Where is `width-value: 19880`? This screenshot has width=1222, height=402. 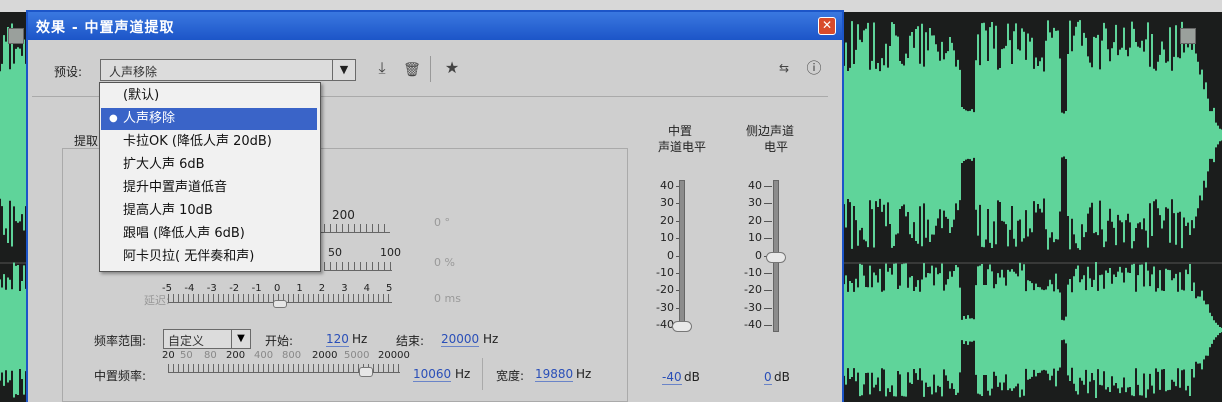
width-value: 19880 is located at coordinates (554, 374).